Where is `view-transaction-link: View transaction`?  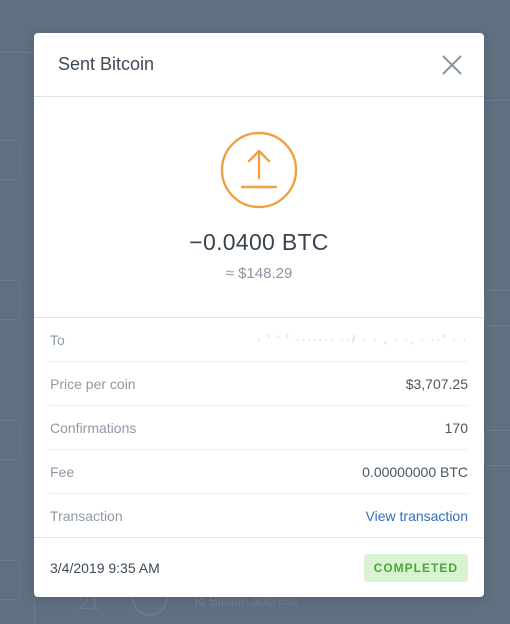 view-transaction-link: View transaction is located at coordinates (417, 516).